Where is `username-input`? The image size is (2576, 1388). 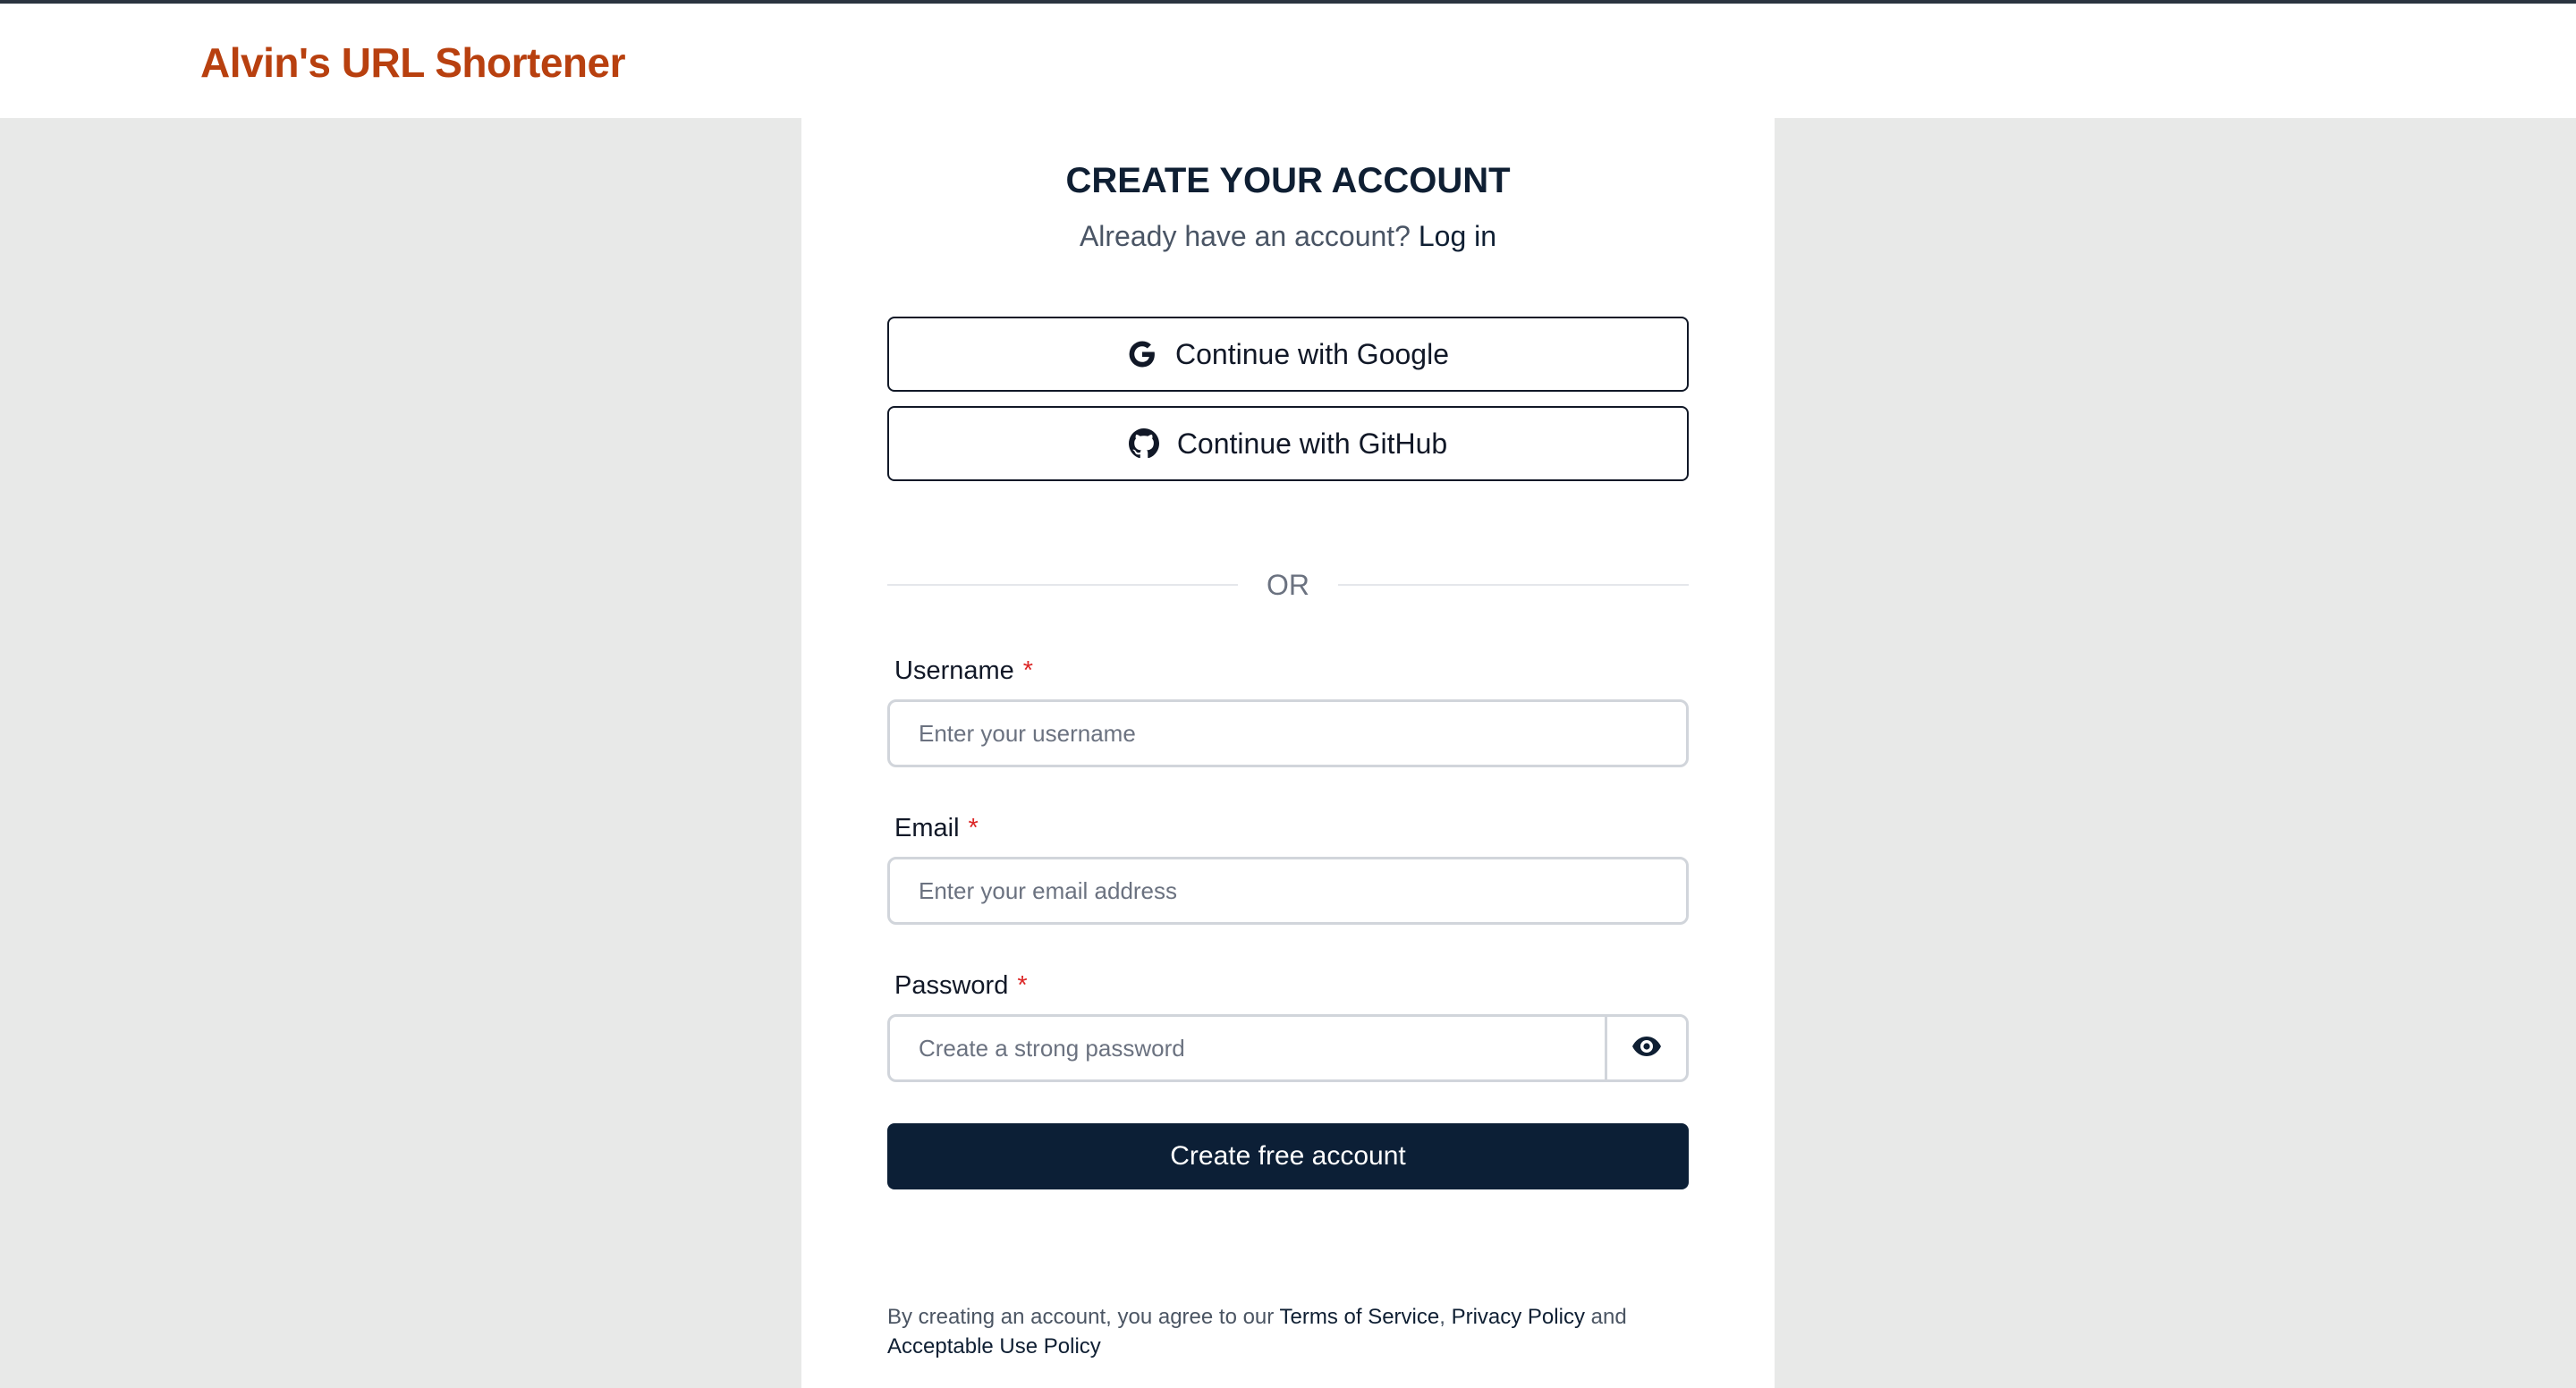 username-input is located at coordinates (1288, 733).